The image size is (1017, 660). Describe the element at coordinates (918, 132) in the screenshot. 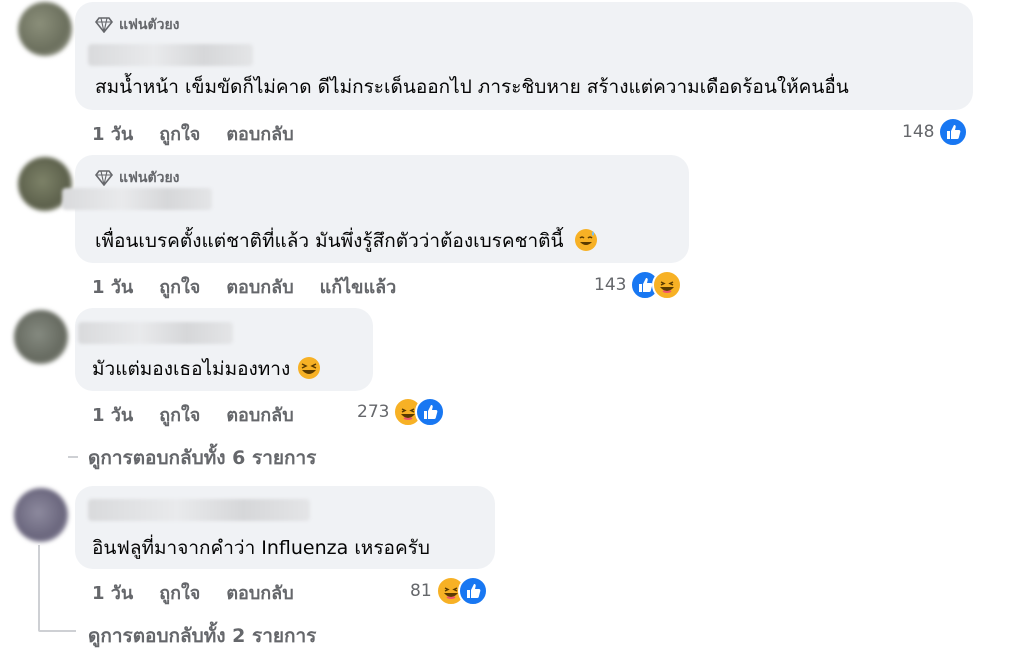

I see `reaction-count: 148` at that location.